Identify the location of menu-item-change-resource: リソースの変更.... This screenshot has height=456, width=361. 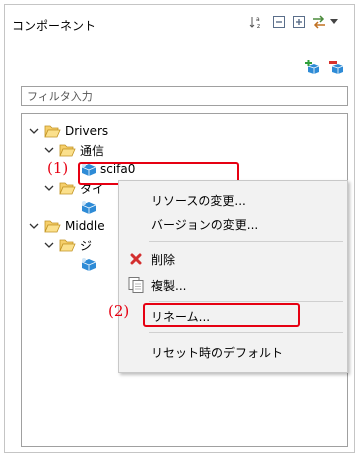
(233, 200).